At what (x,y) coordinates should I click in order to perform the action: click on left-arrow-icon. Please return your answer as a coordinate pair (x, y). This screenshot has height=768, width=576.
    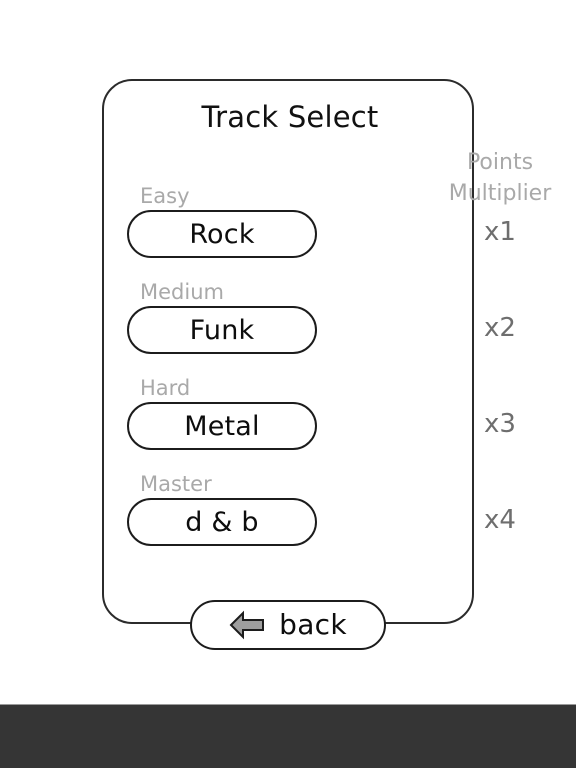
    Looking at the image, I should click on (247, 625).